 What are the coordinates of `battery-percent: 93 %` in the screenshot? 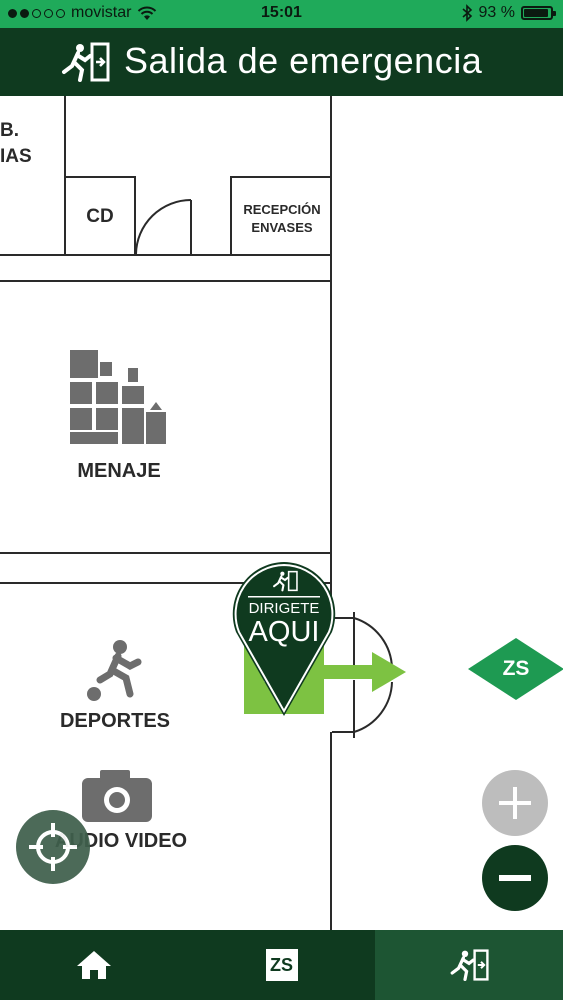 It's located at (496, 12).